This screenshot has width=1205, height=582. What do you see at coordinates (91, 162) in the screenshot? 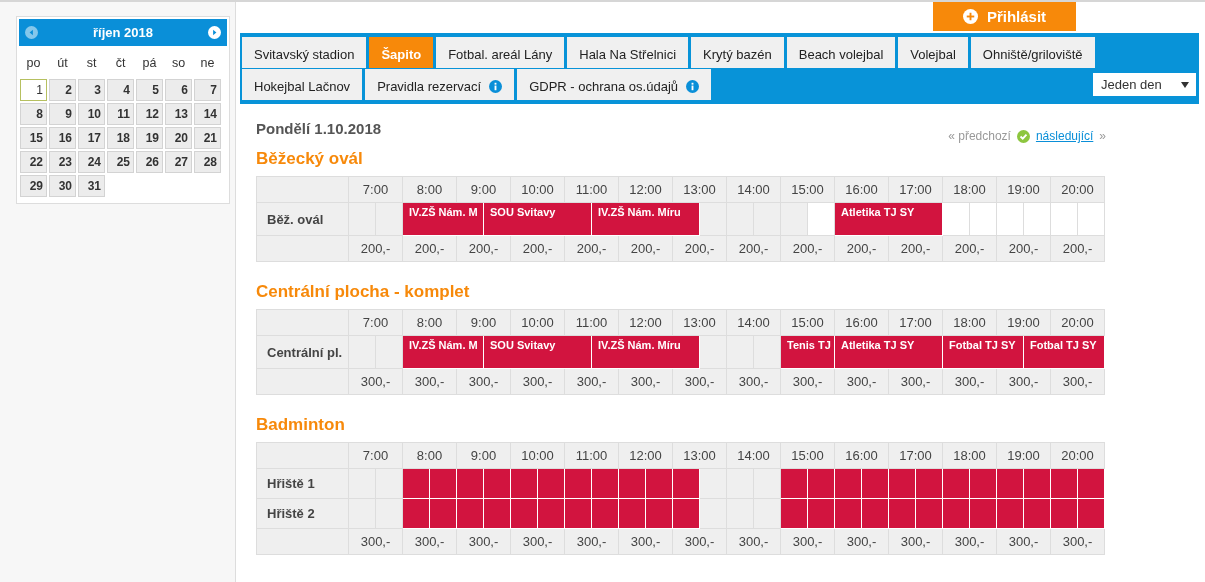
I see `calendar-day: 24` at bounding box center [91, 162].